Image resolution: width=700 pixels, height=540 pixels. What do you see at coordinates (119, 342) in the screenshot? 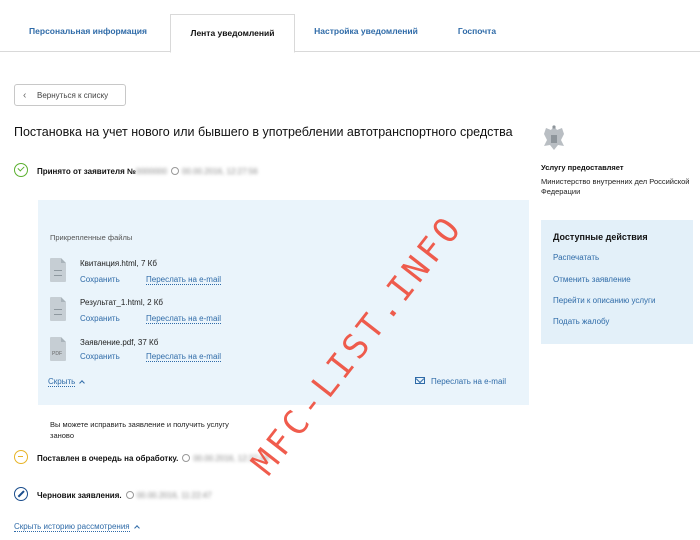
I see `file-name: Заявление.pdf, 37 Кб` at bounding box center [119, 342].